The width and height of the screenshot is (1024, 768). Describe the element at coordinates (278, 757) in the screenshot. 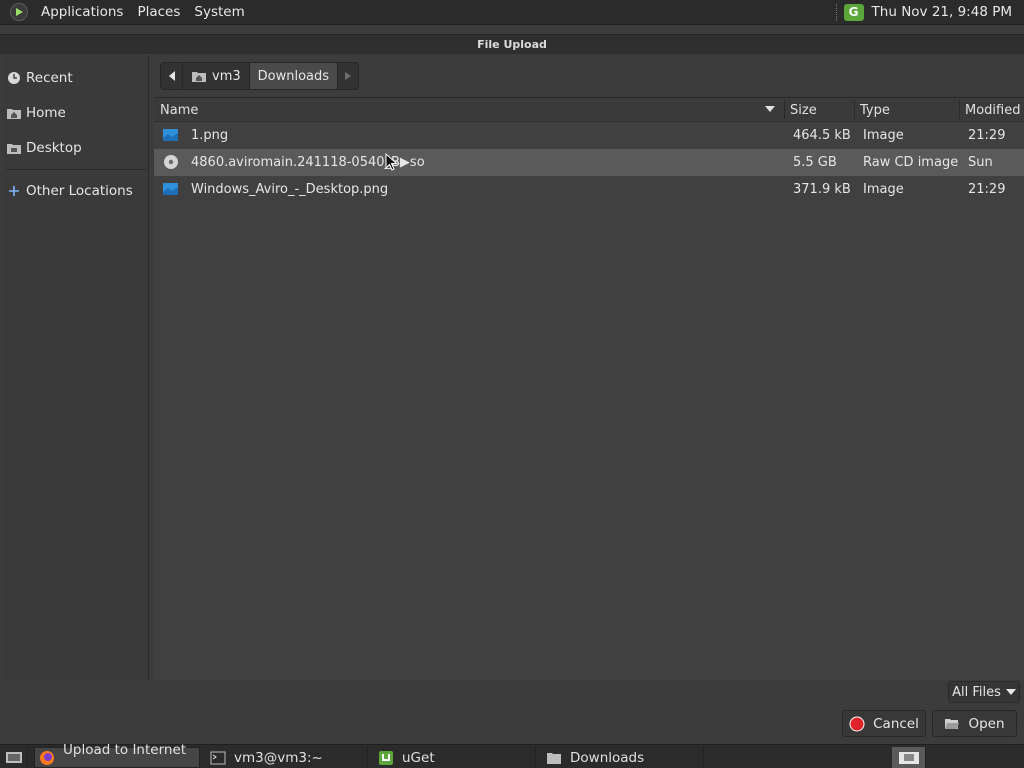

I see `taskbar-item-label: vm3@vm3:~` at that location.